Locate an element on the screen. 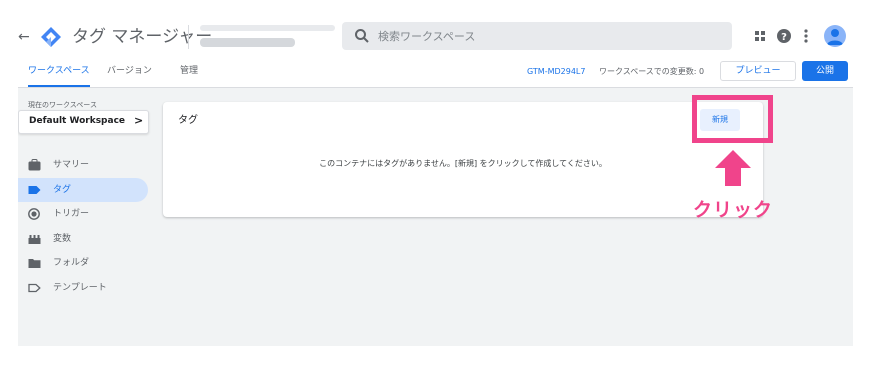 This screenshot has height=376, width=879. sidebar-item-triggers: トリガー is located at coordinates (83, 214).